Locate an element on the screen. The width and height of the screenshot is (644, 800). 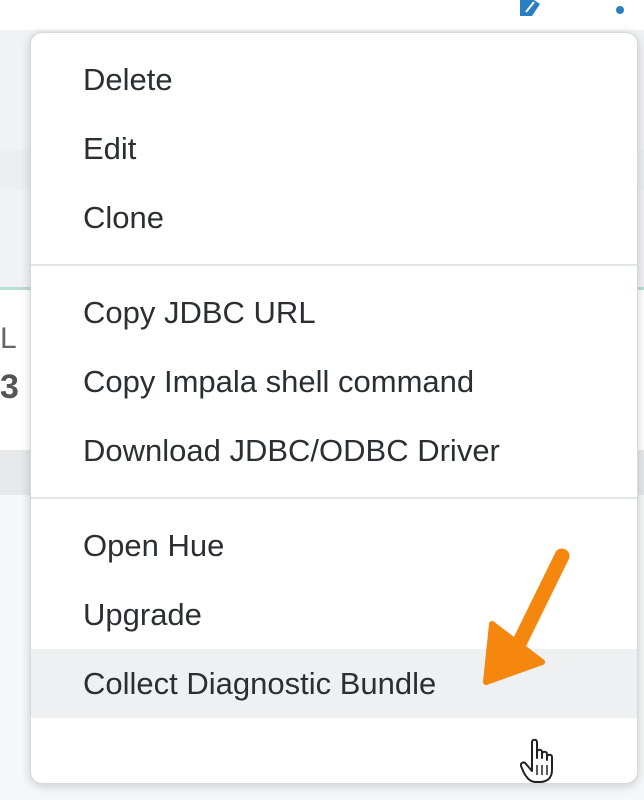
arrow-annotation-icon is located at coordinates (526, 616).